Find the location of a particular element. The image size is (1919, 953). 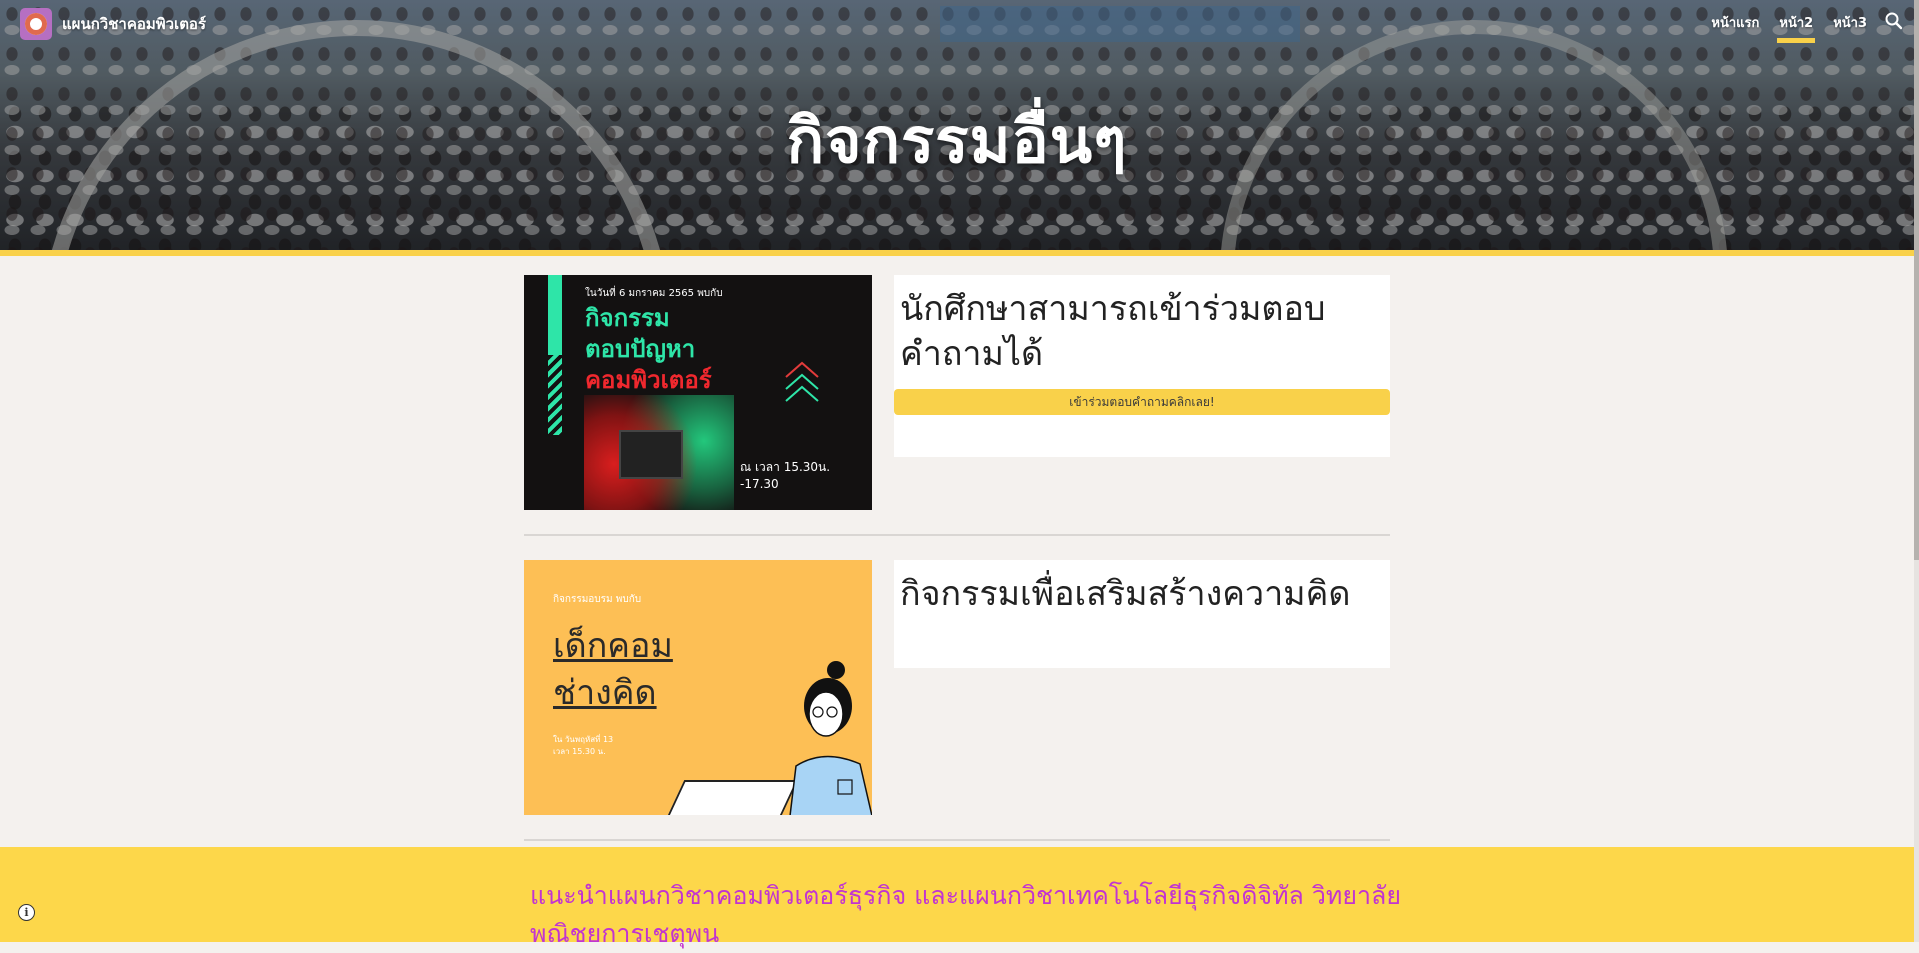

nav-item-home: หน้าแรก is located at coordinates (1735, 22).